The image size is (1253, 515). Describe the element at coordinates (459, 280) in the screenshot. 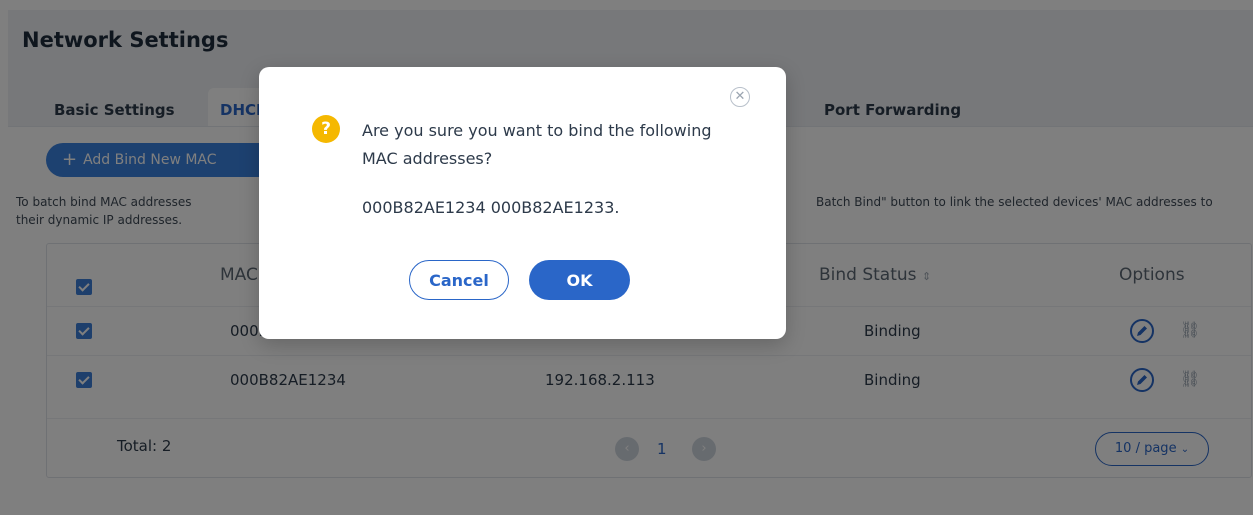

I see `cancel-button: Cancel` at that location.